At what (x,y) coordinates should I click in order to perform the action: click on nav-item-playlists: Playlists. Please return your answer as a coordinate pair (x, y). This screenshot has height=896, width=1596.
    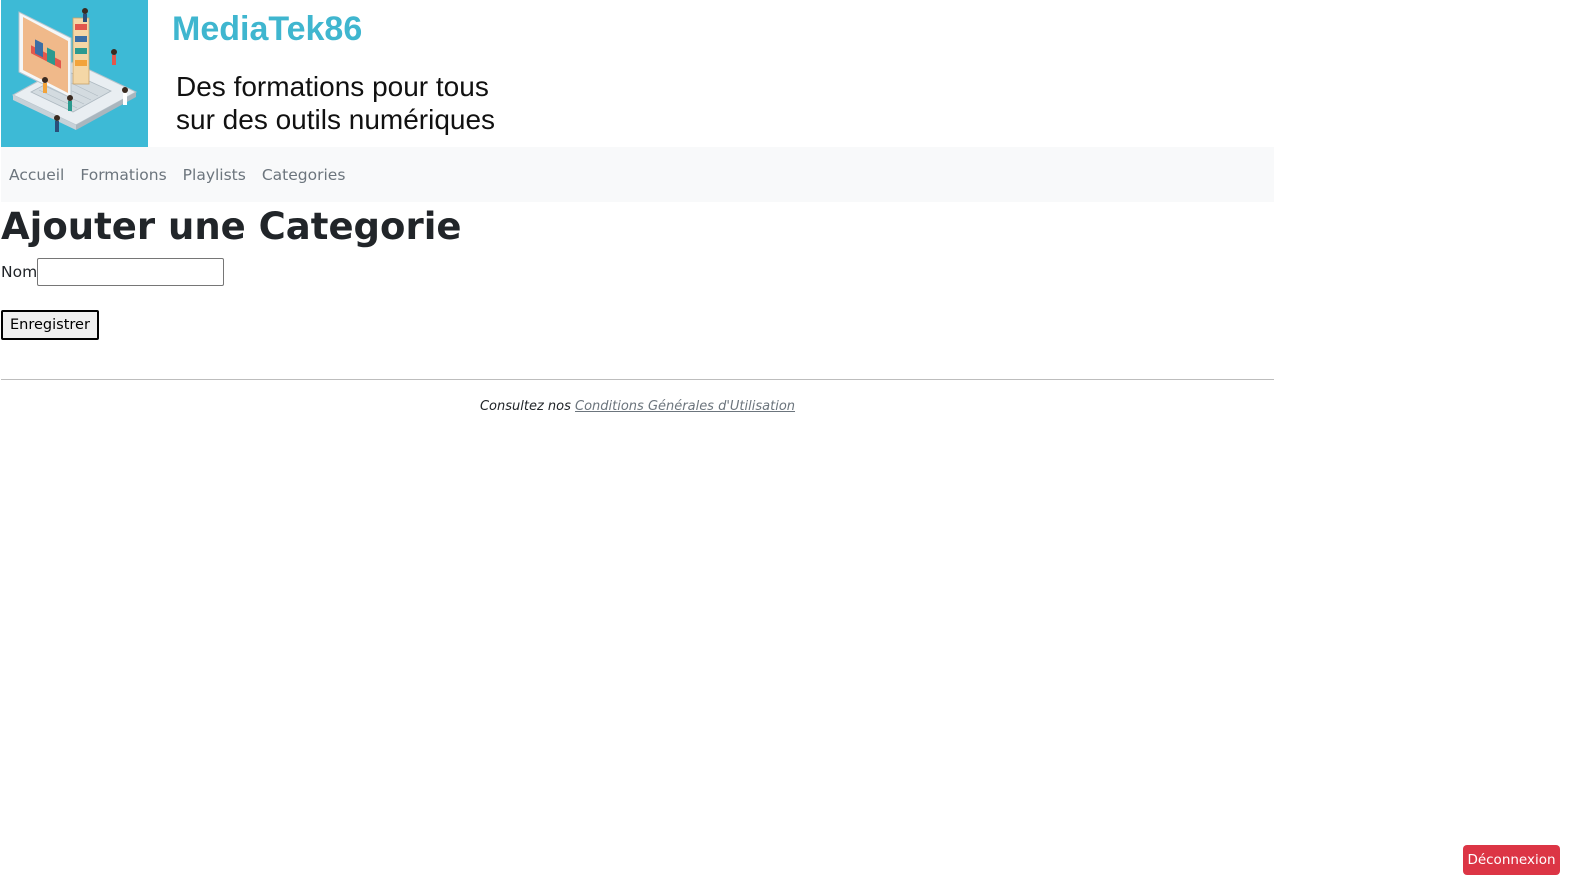
    Looking at the image, I should click on (214, 175).